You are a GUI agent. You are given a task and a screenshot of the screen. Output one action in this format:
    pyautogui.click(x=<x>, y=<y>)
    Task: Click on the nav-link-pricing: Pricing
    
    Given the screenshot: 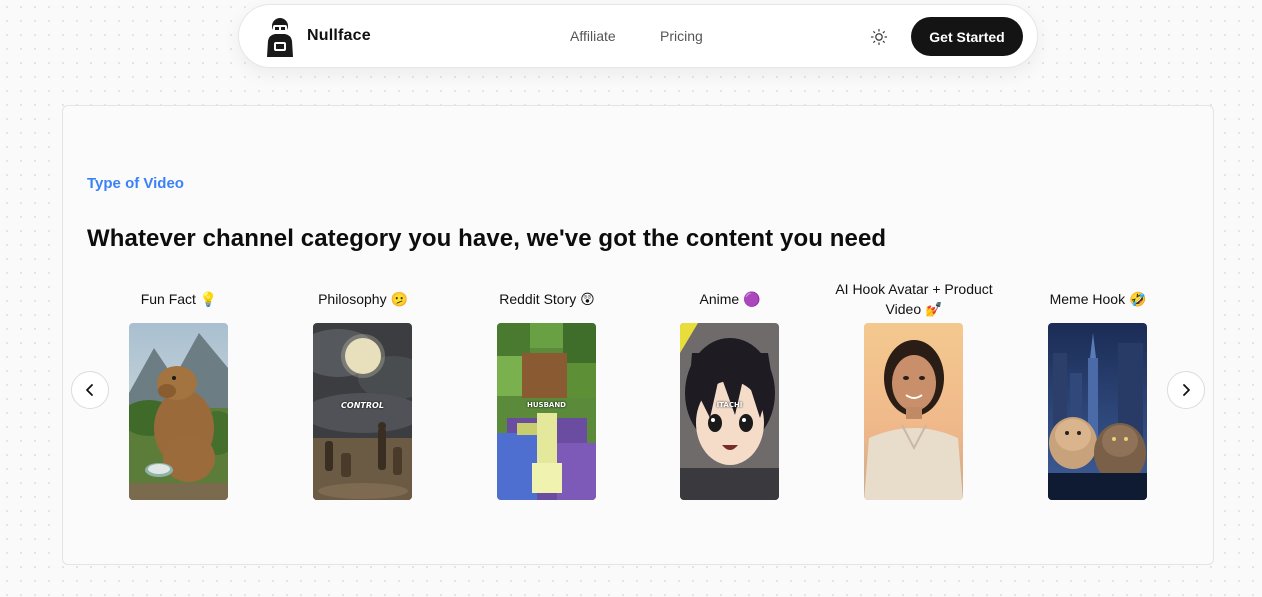 What is the action you would take?
    pyautogui.click(x=681, y=36)
    